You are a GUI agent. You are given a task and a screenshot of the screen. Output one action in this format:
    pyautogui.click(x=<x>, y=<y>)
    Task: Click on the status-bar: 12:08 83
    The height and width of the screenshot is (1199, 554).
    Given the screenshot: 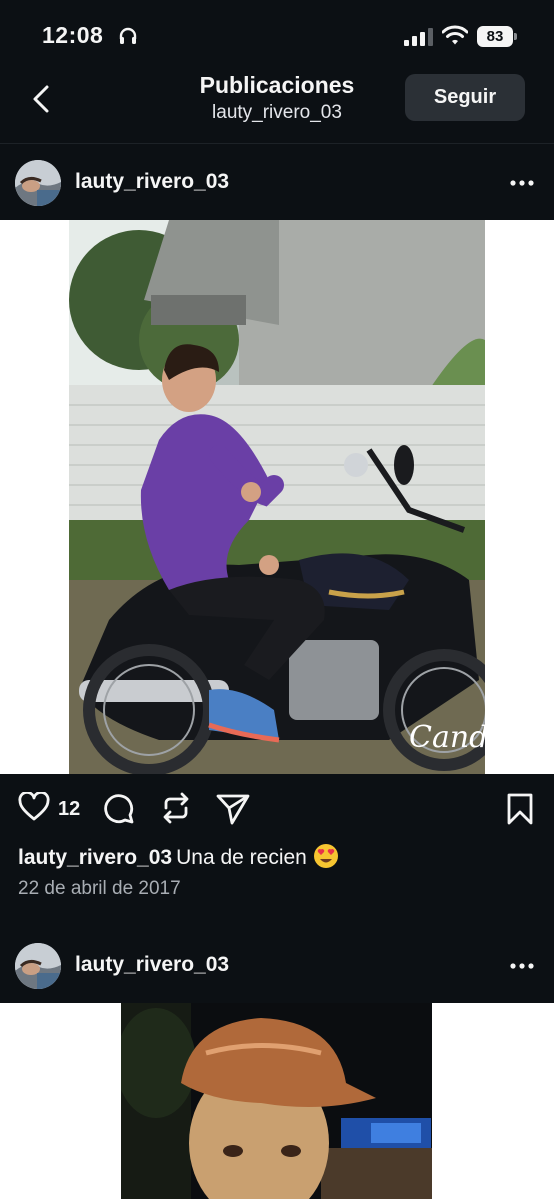 What is the action you would take?
    pyautogui.click(x=277, y=32)
    